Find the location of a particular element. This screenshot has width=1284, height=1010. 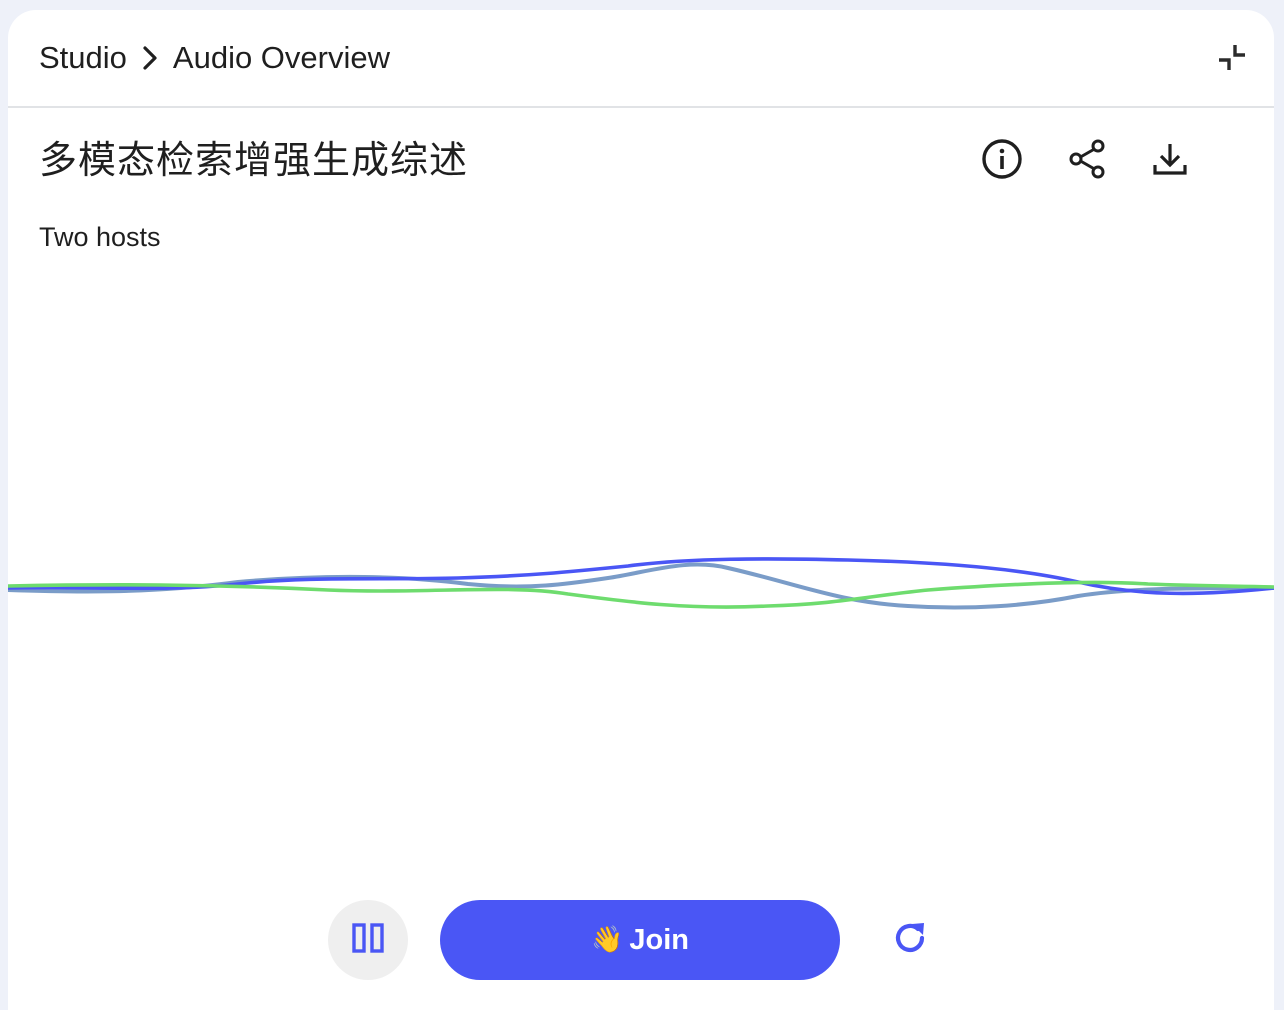

wave-line-blue is located at coordinates (641, 576).